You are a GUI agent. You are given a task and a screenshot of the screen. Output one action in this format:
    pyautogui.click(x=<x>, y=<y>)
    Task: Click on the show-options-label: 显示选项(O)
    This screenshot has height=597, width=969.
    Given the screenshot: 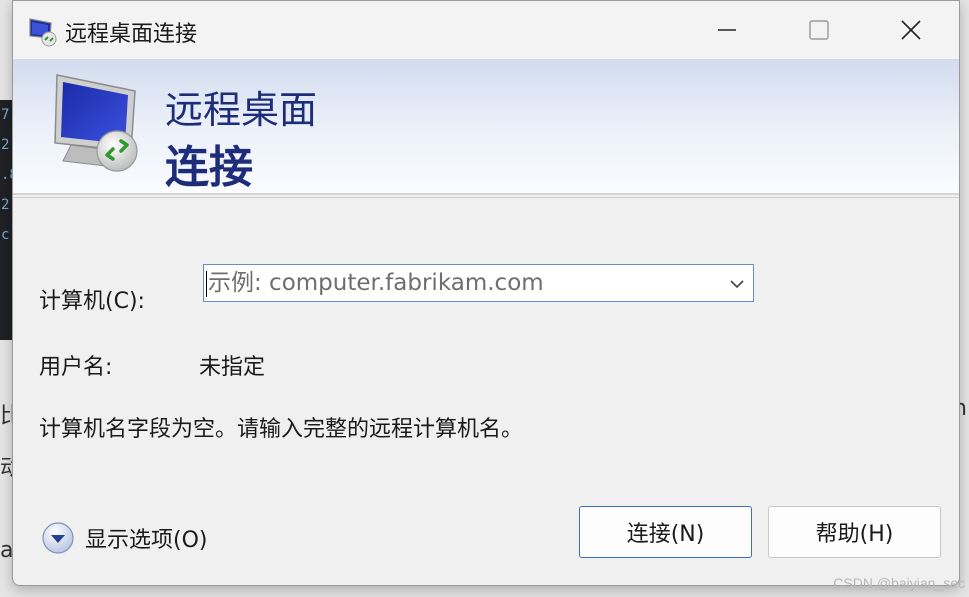 What is the action you would take?
    pyautogui.click(x=146, y=540)
    